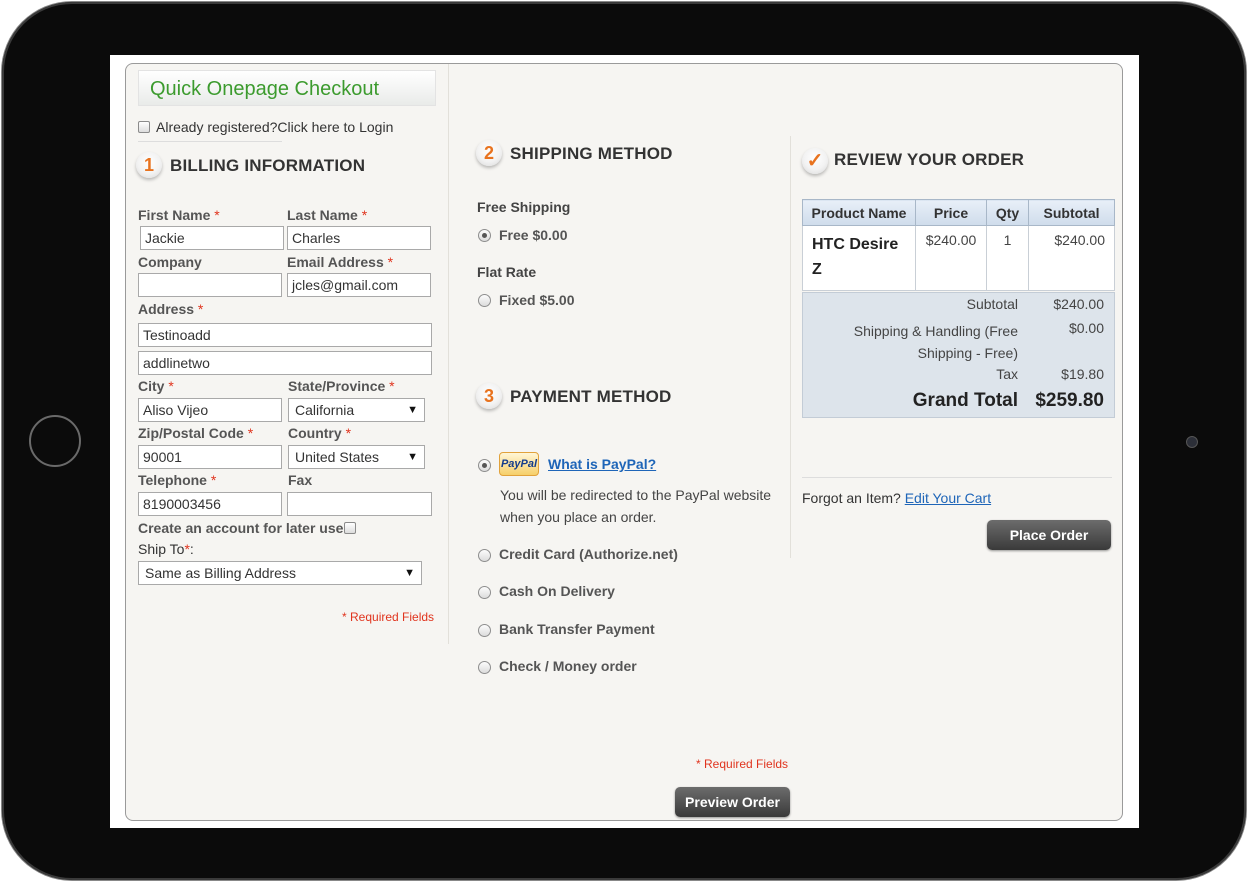 Image resolution: width=1249 pixels, height=883 pixels. I want to click on address-line1-input: Testinoadd, so click(285, 335).